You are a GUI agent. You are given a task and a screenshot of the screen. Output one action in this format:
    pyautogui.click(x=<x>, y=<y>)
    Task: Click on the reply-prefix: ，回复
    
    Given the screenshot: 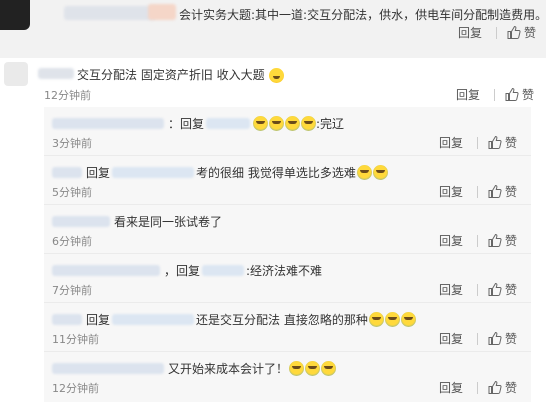 What is the action you would take?
    pyautogui.click(x=182, y=271)
    